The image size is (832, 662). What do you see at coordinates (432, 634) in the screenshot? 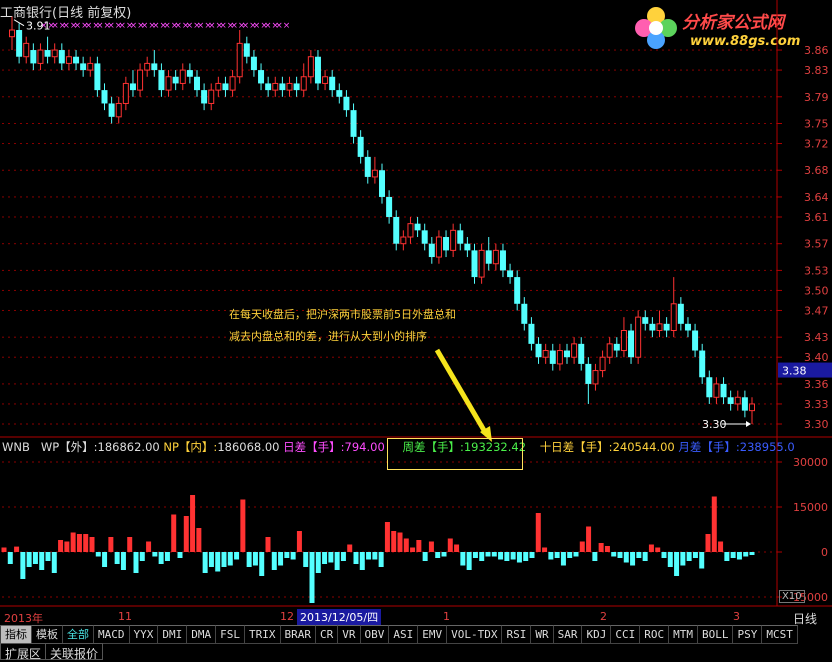
I see `tab-emv: EMV` at bounding box center [432, 634].